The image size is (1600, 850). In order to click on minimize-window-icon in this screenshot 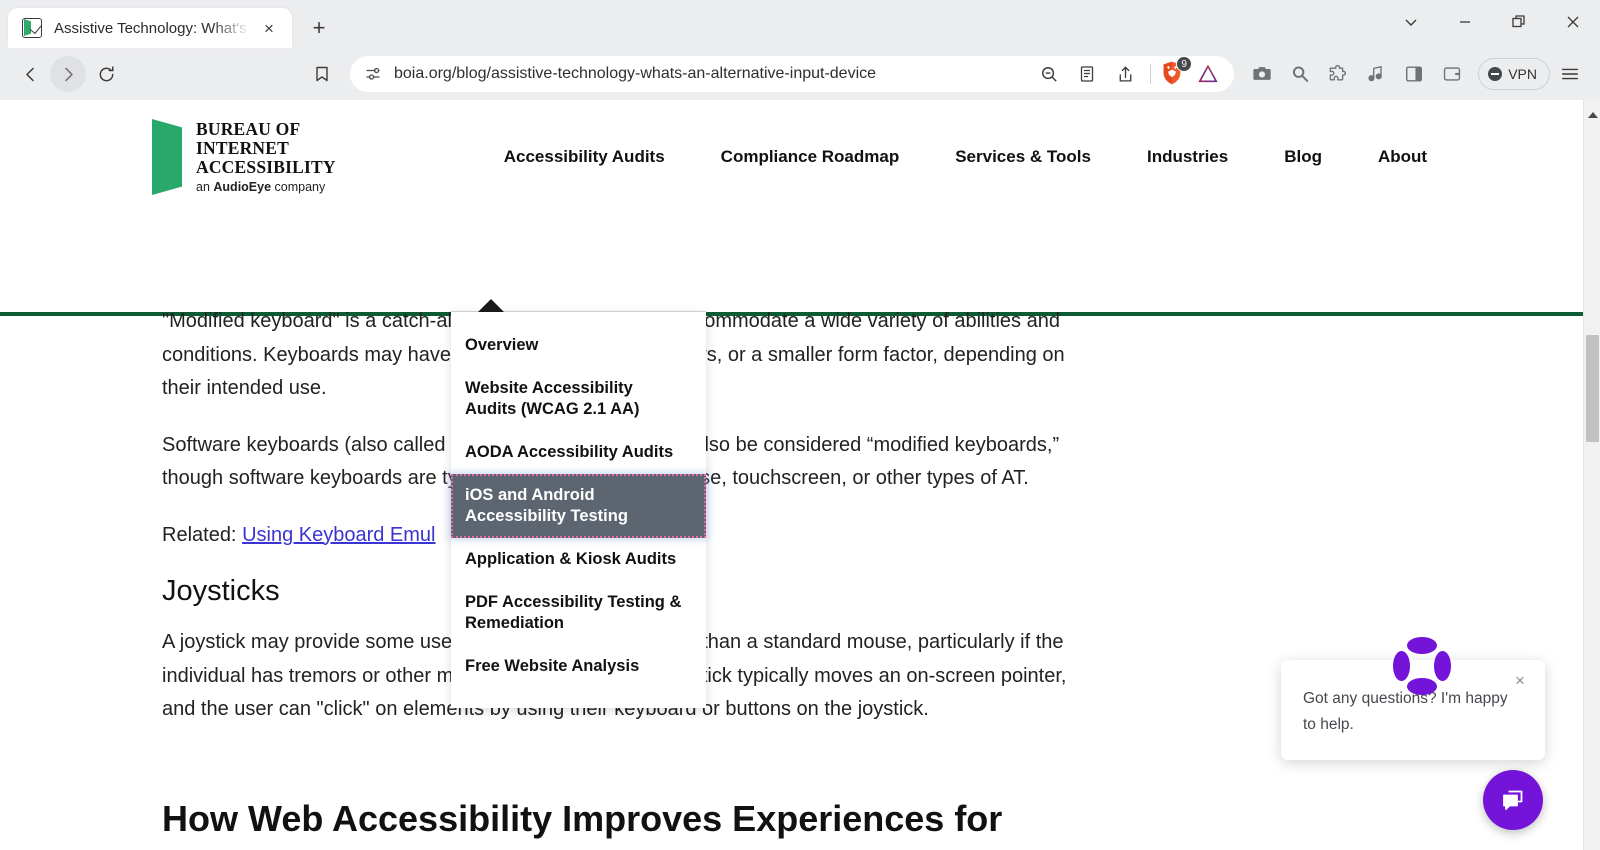, I will do `click(1465, 22)`.